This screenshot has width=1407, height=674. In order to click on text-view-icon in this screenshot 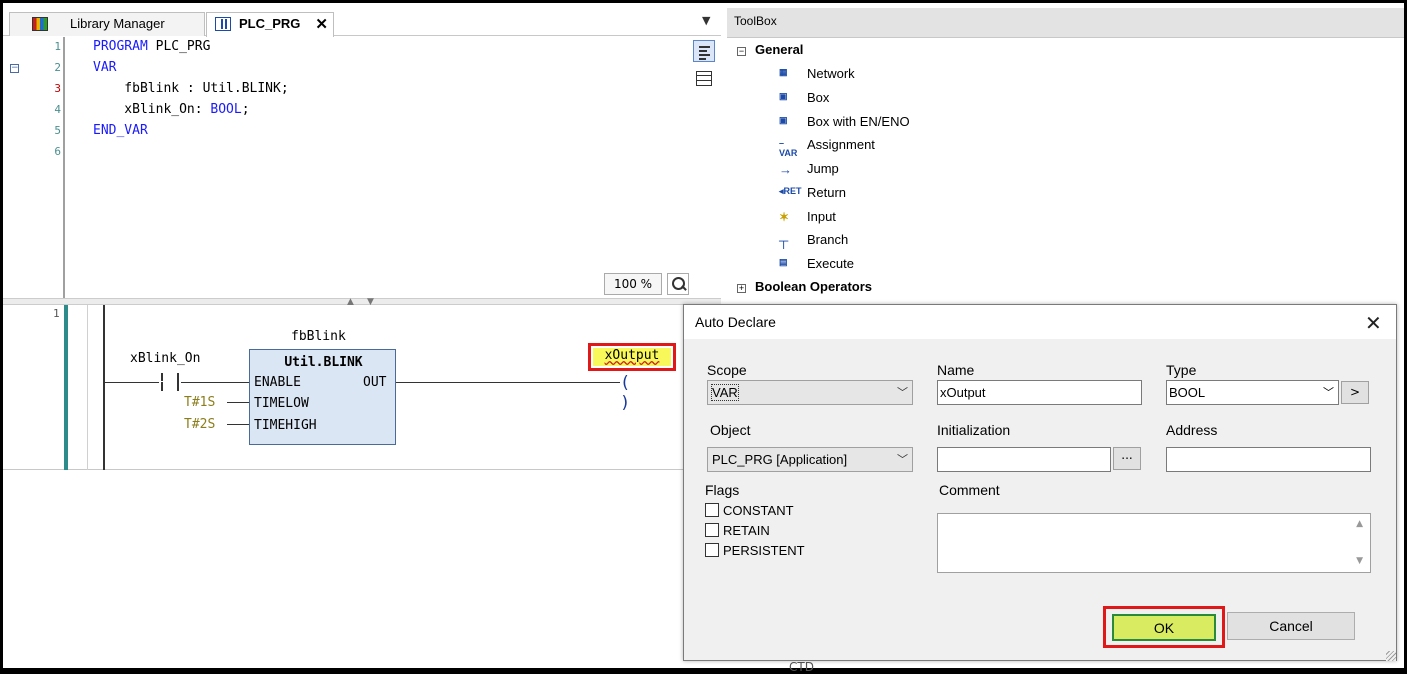, I will do `click(704, 51)`.